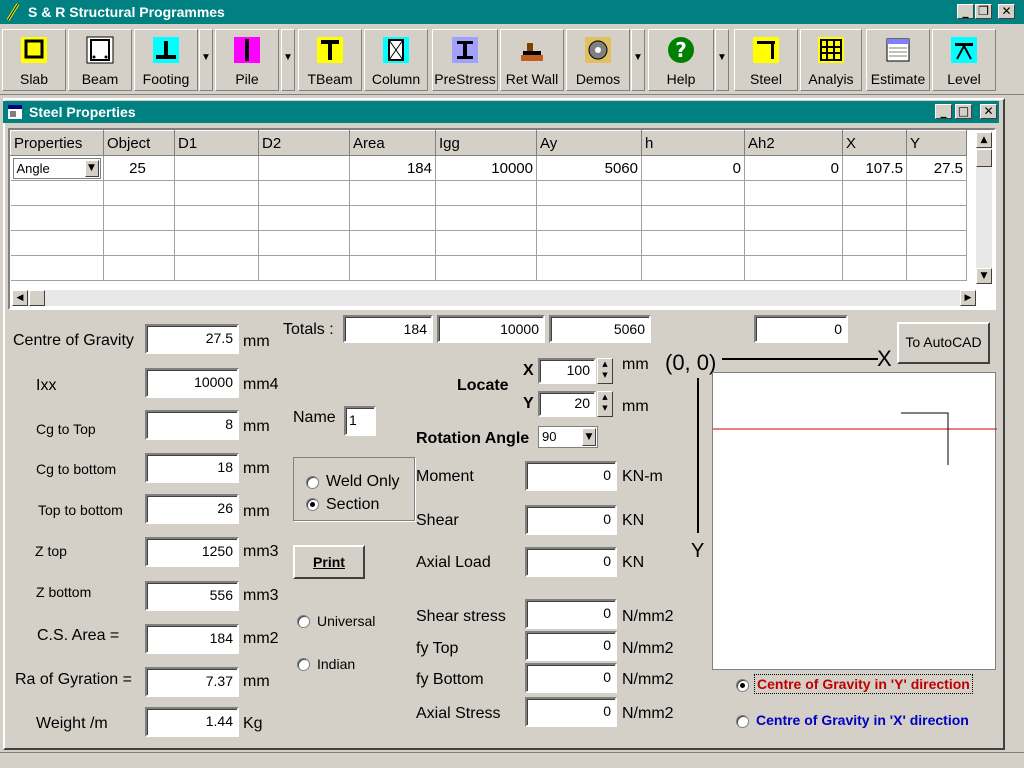  I want to click on col-header-d1: D1, so click(216, 143).